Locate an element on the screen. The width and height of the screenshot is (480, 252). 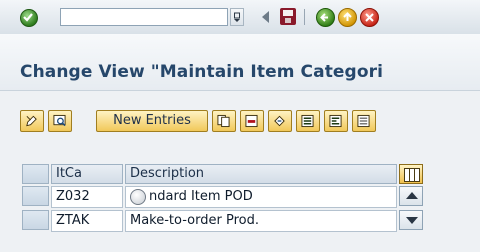
system-toolbar is located at coordinates (240, 17).